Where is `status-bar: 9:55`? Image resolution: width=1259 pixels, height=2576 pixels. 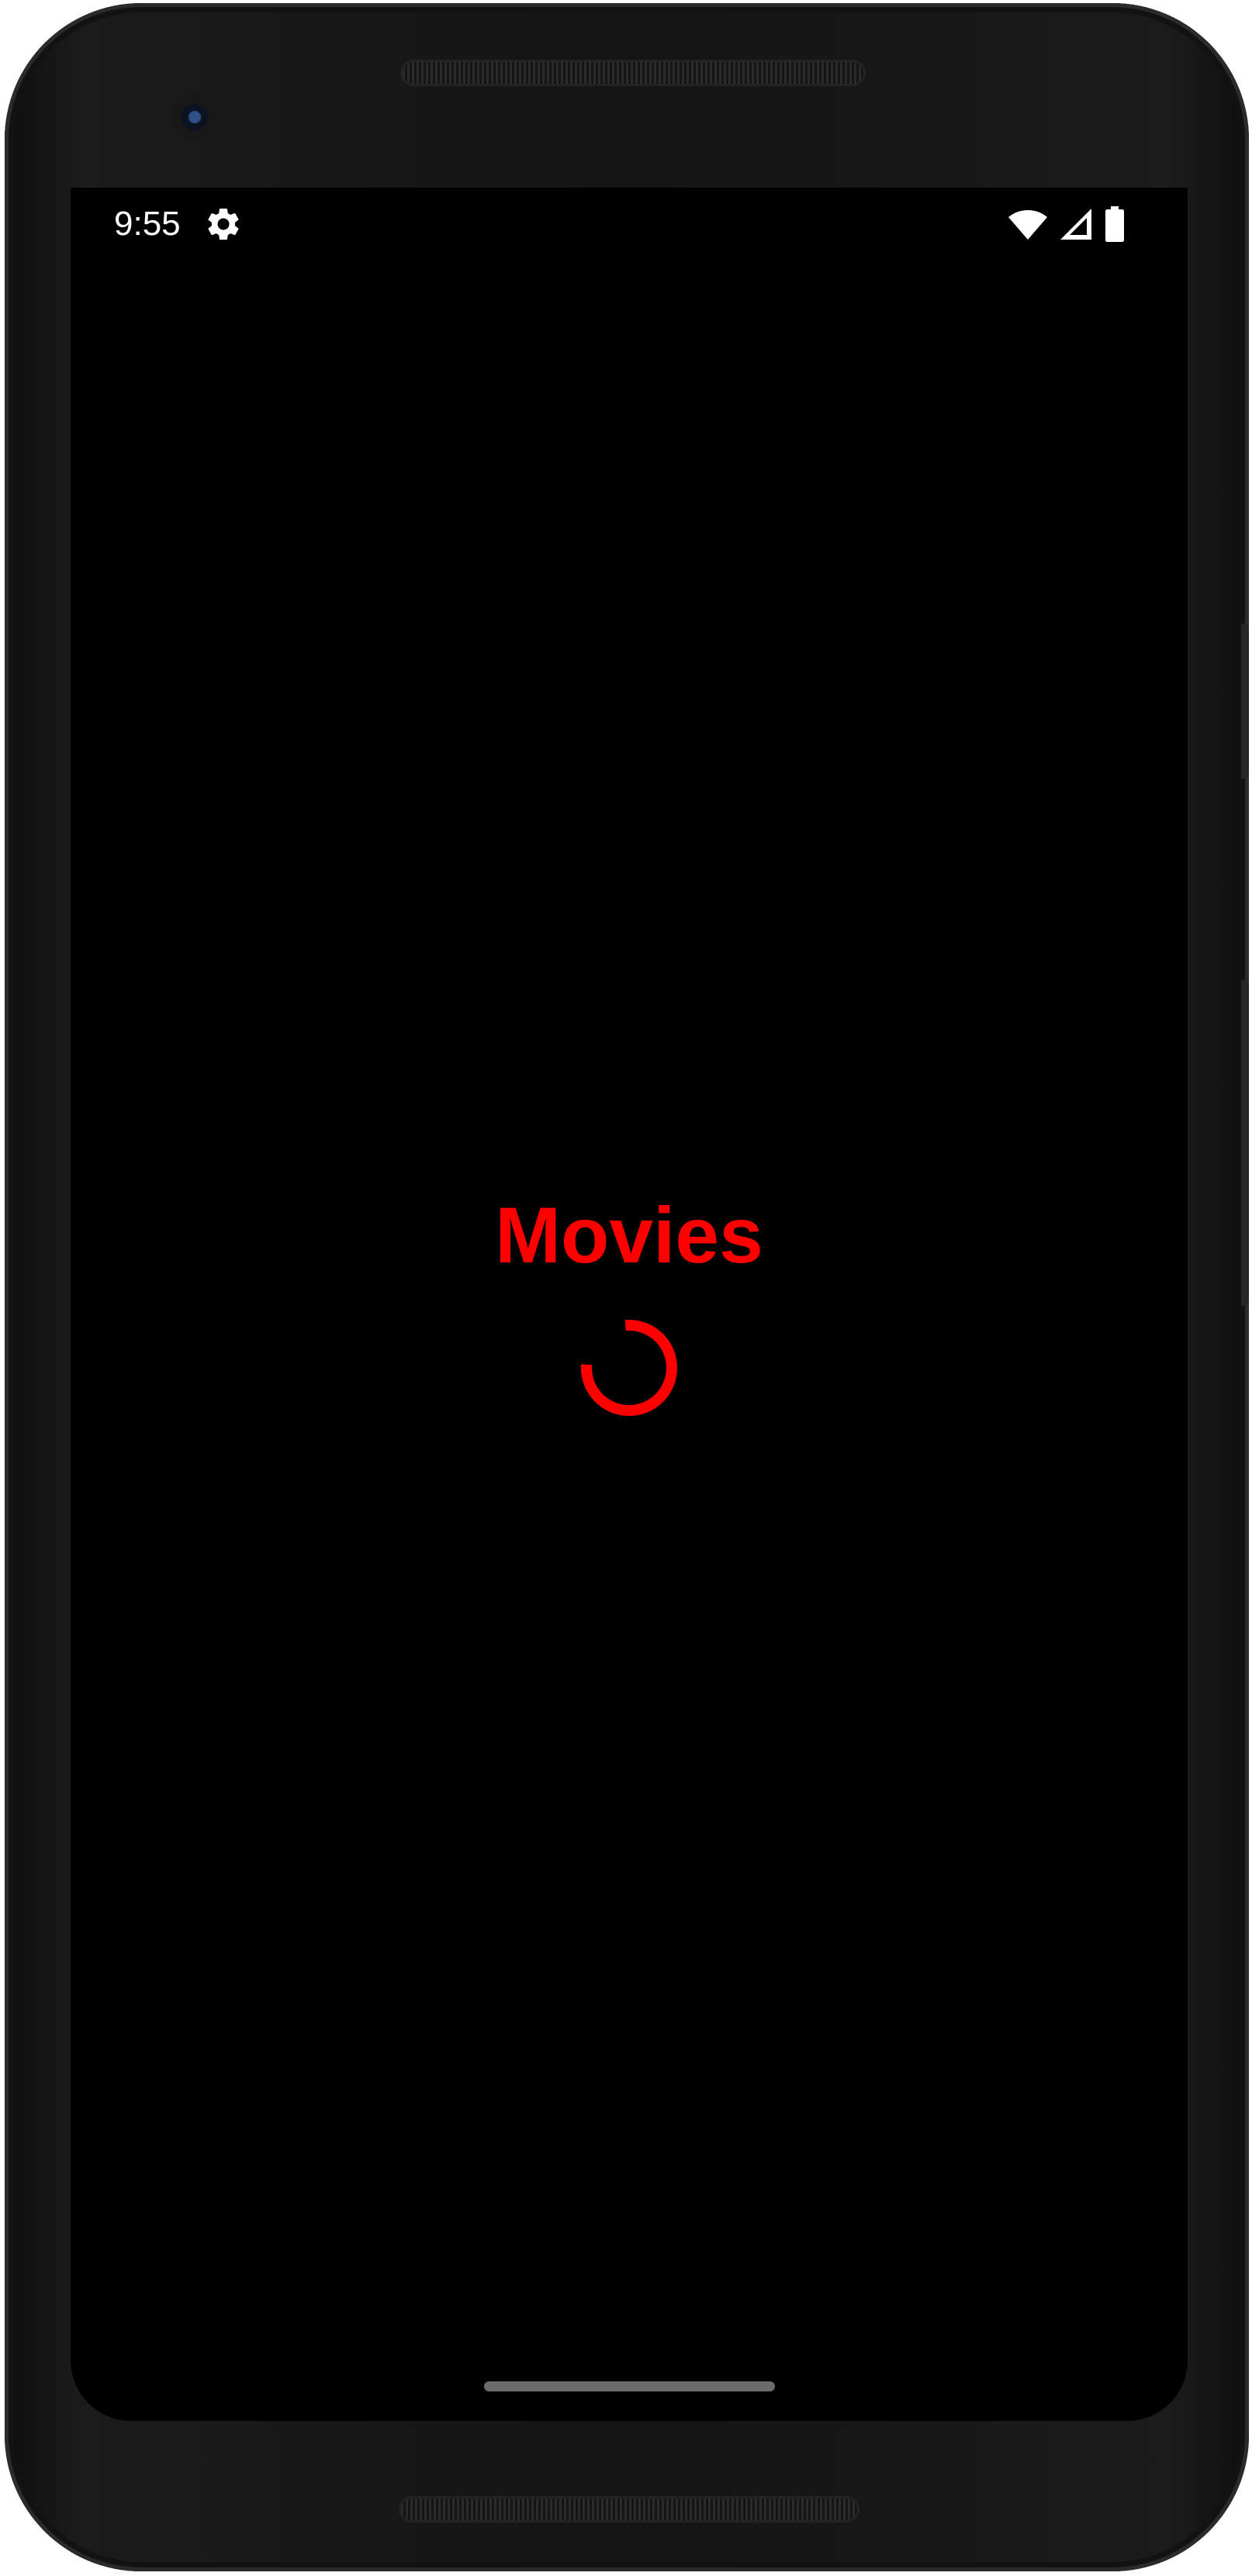
status-bar: 9:55 is located at coordinates (629, 225).